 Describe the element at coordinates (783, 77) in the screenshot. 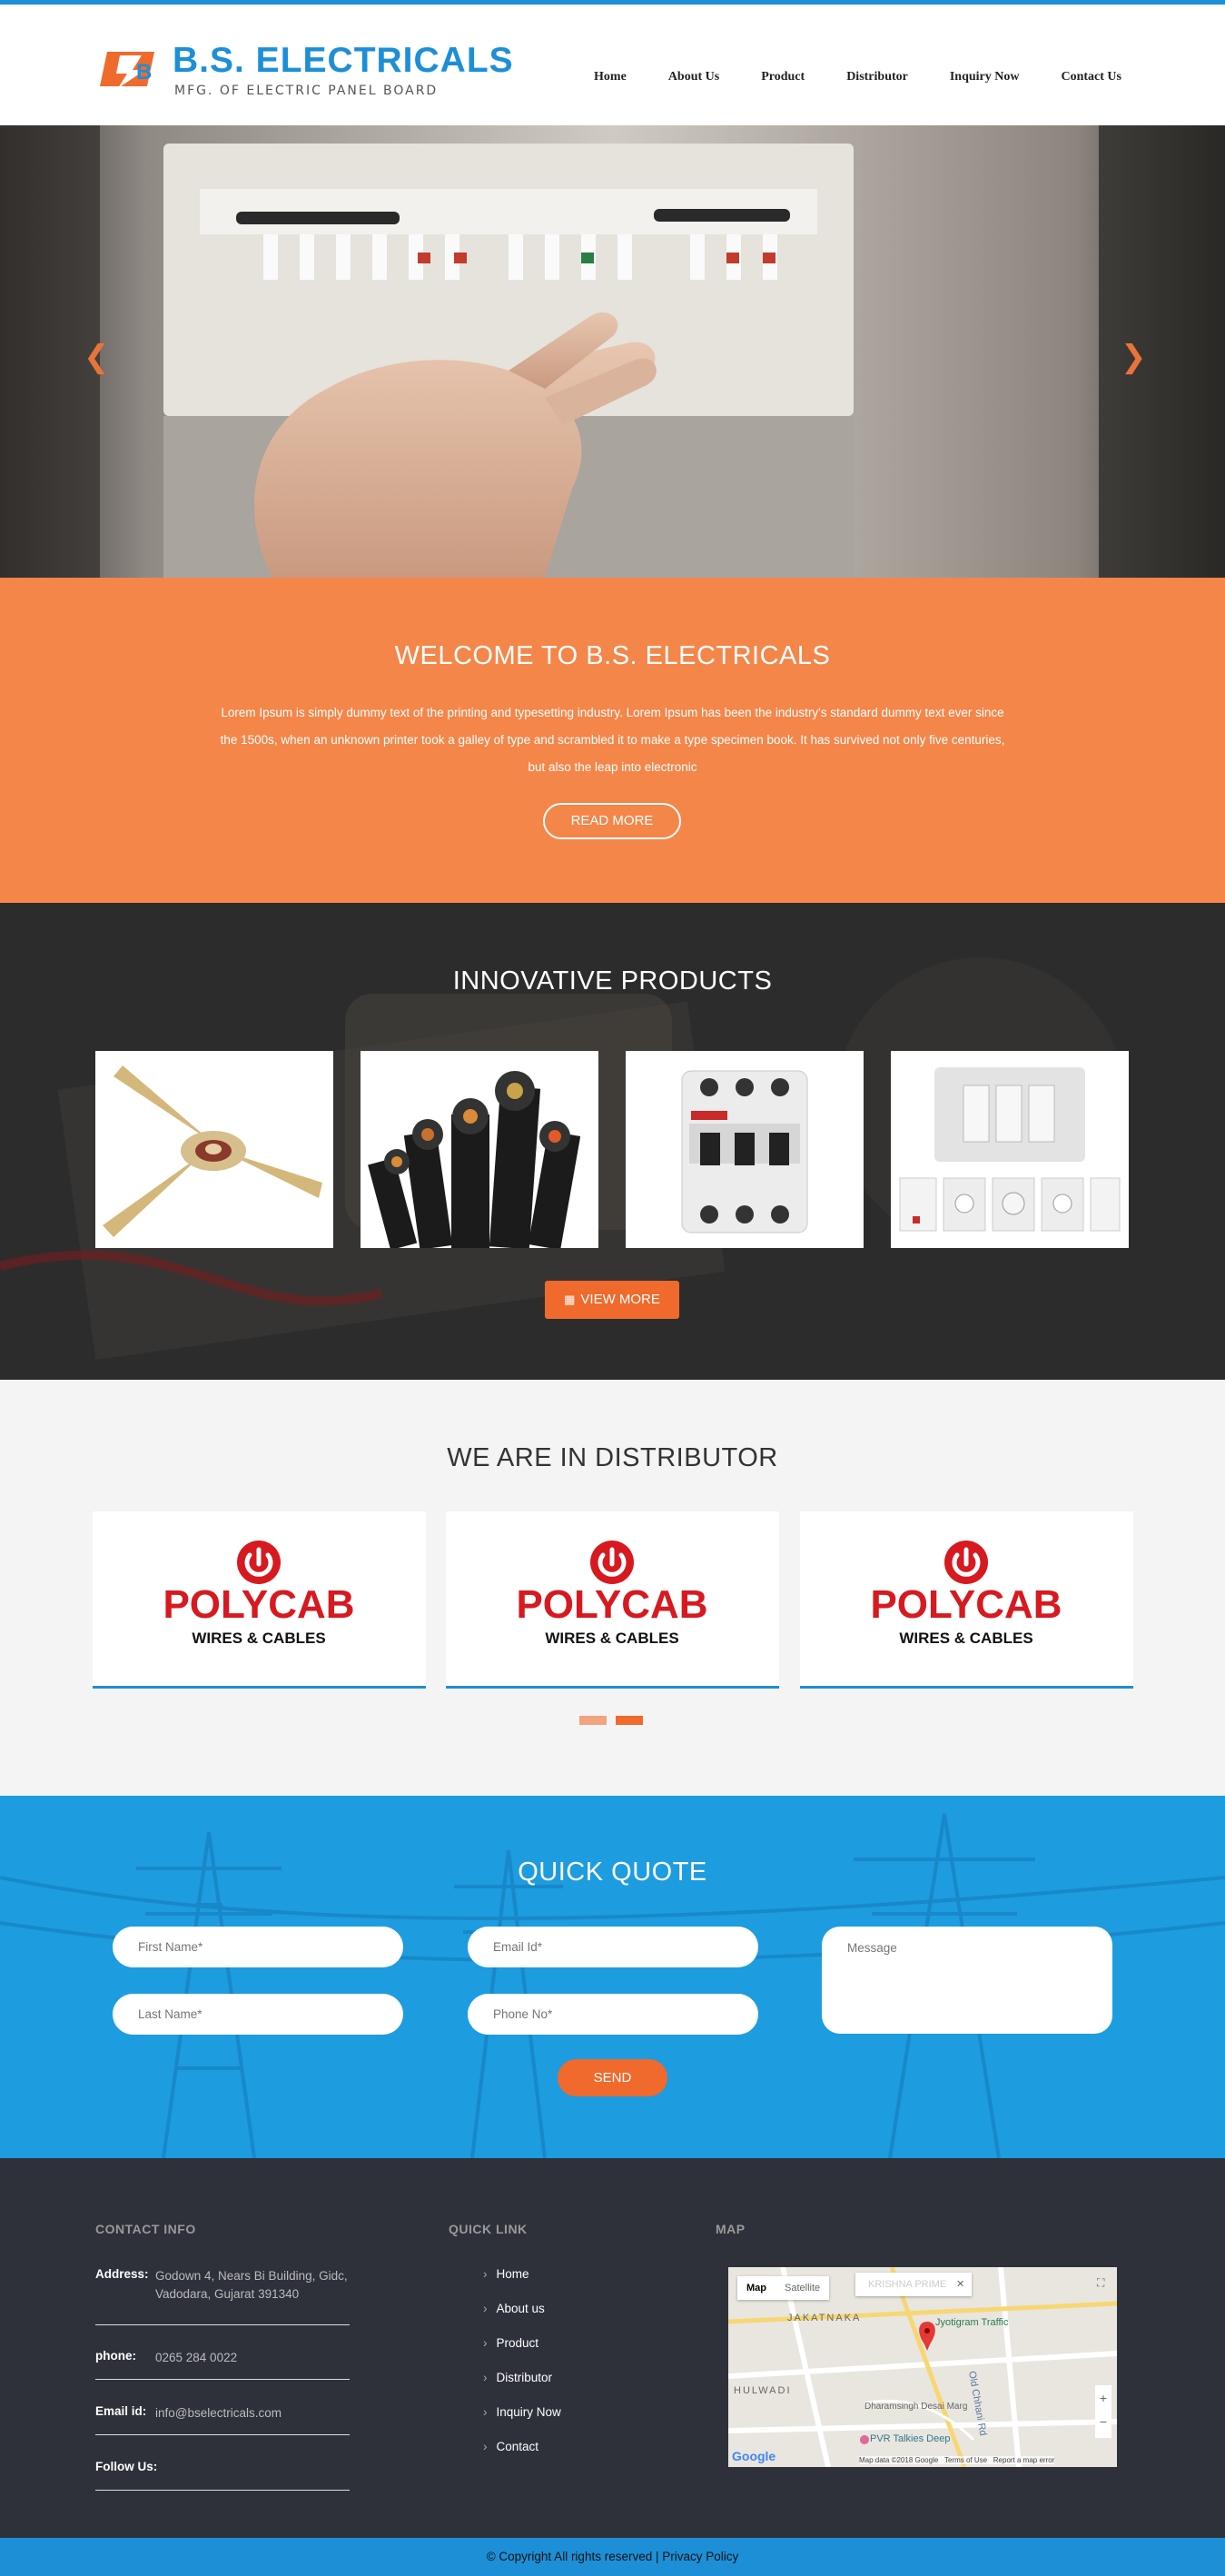

I see `nav-product: Product` at that location.